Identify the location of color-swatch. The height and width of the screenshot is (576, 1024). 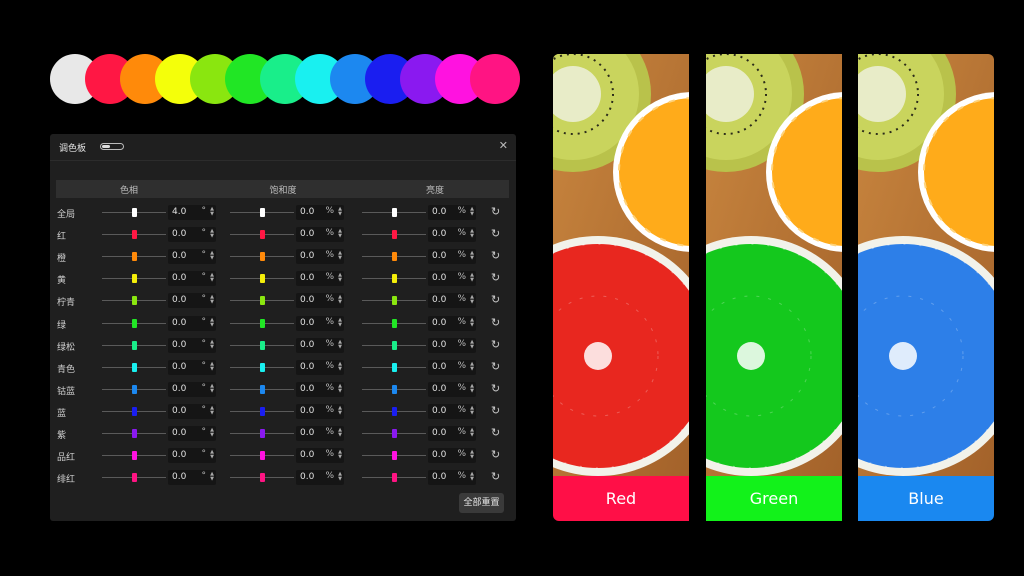
(495, 79).